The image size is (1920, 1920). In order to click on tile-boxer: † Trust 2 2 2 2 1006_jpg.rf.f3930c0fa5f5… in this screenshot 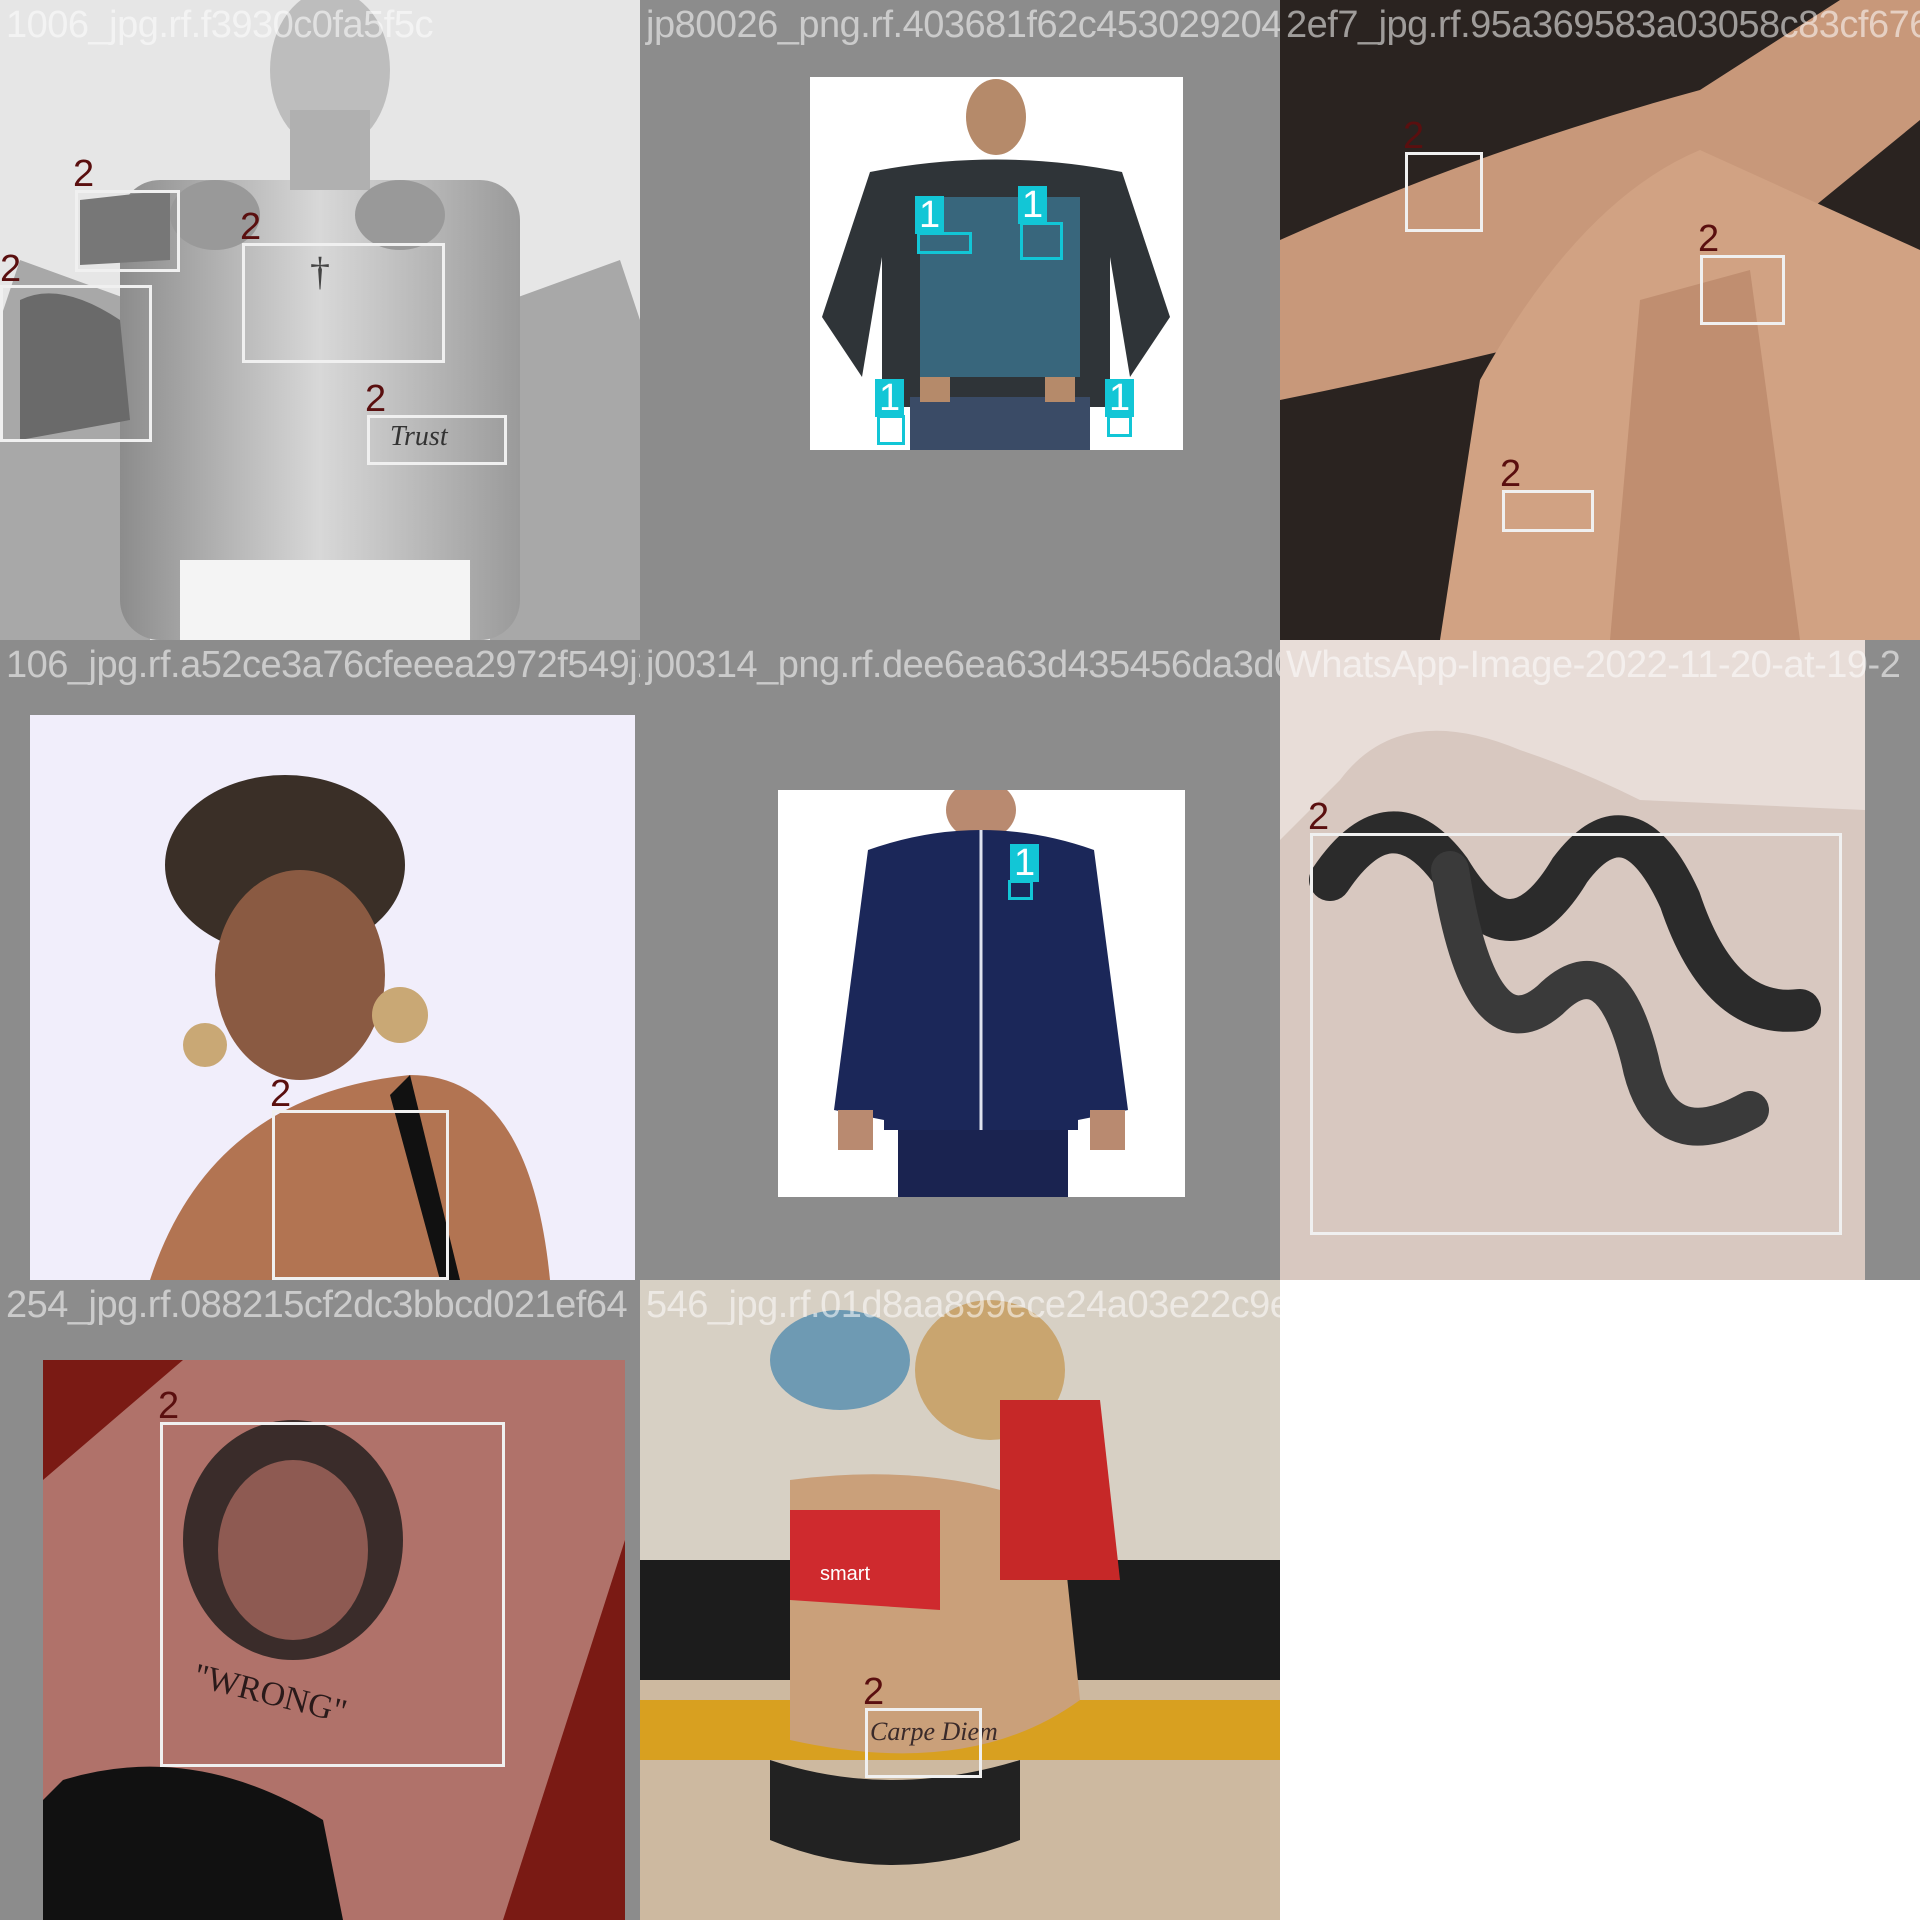, I will do `click(320, 320)`.